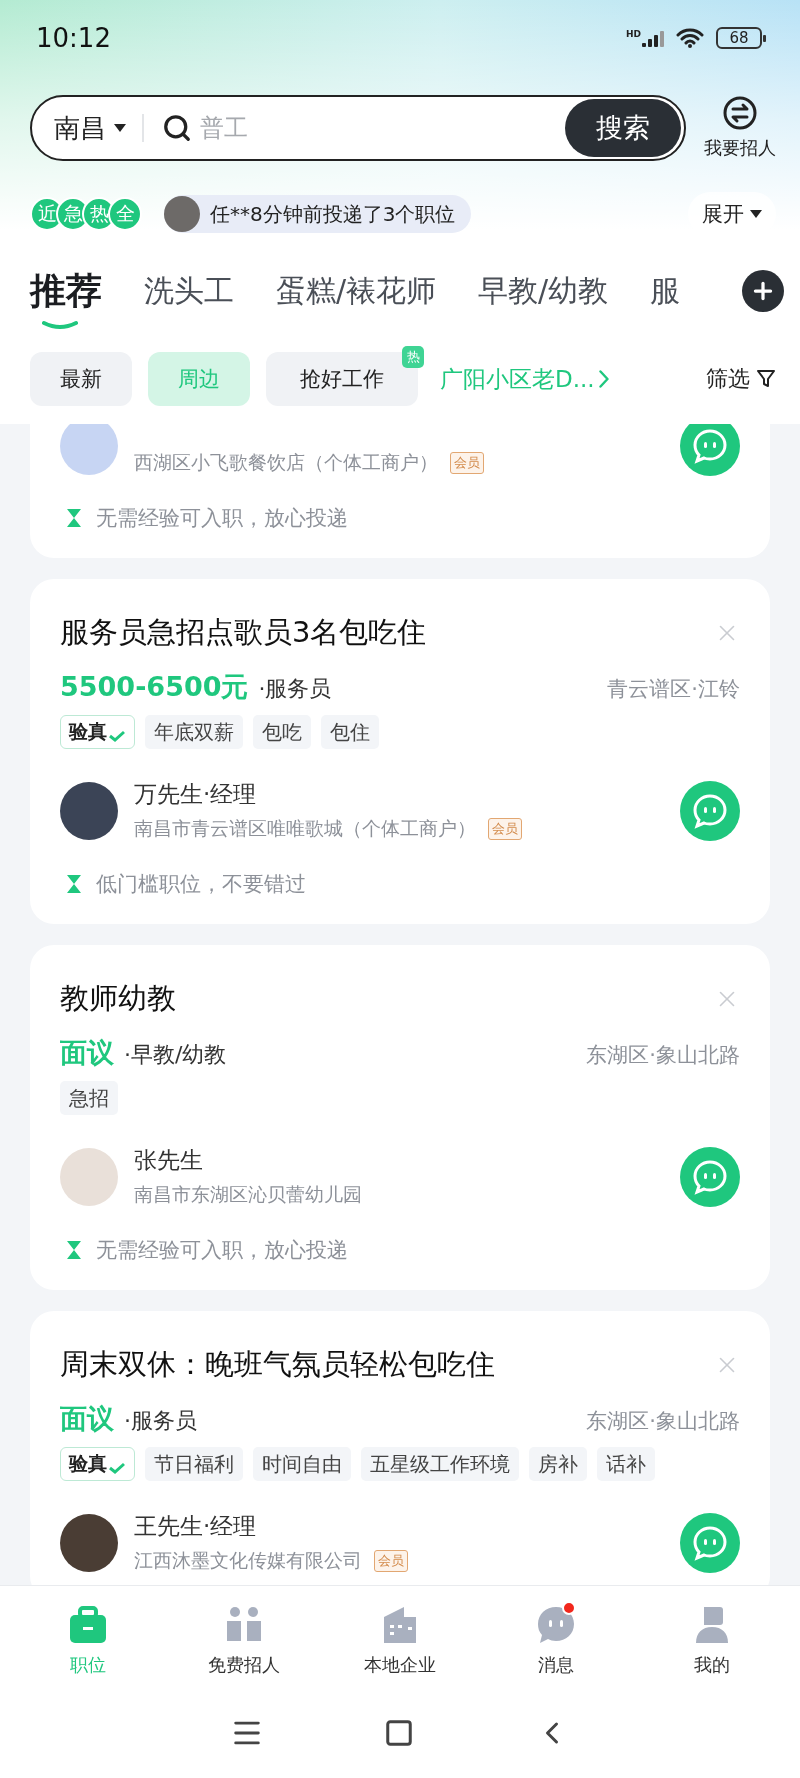  I want to click on company-name: 西湖区小飞歌餐饮店（个体工商户）, so click(286, 462).